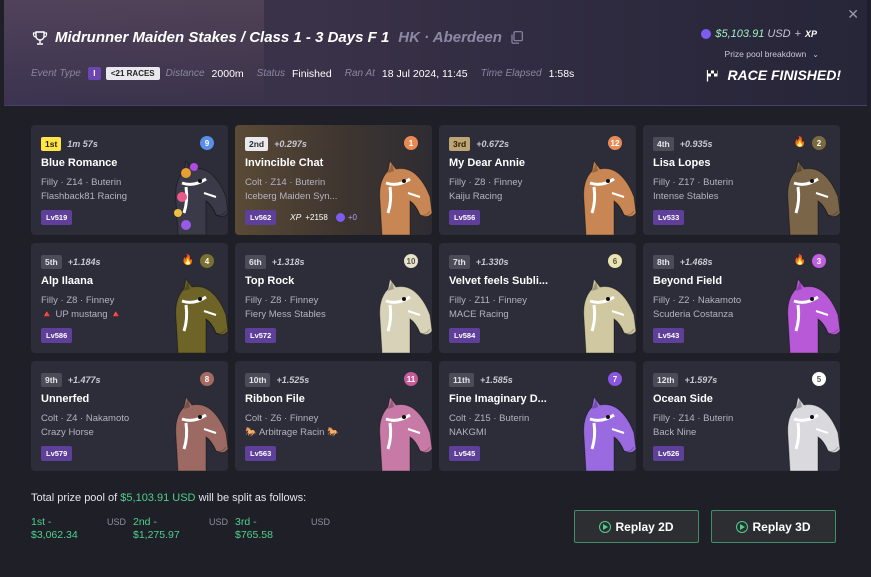 This screenshot has width=871, height=577. What do you see at coordinates (227, 73) in the screenshot?
I see `distance-value: 2000m` at bounding box center [227, 73].